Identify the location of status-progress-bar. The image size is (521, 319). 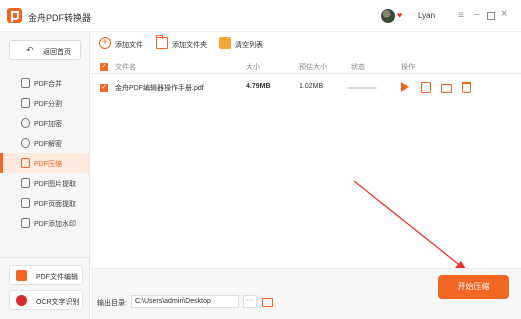
(362, 88).